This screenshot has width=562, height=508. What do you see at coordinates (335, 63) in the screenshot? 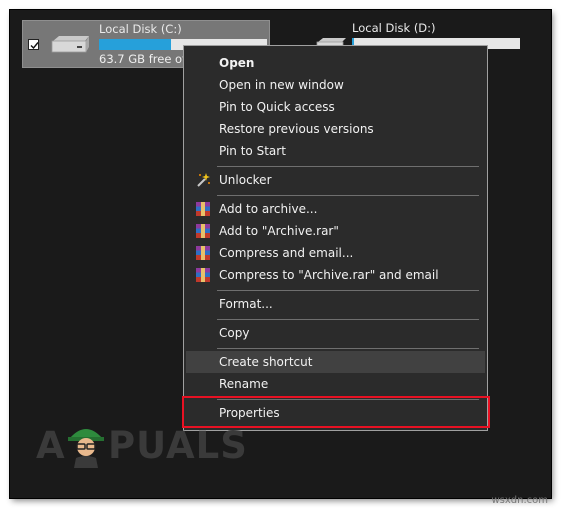
I see `menu-item-open: Open` at bounding box center [335, 63].